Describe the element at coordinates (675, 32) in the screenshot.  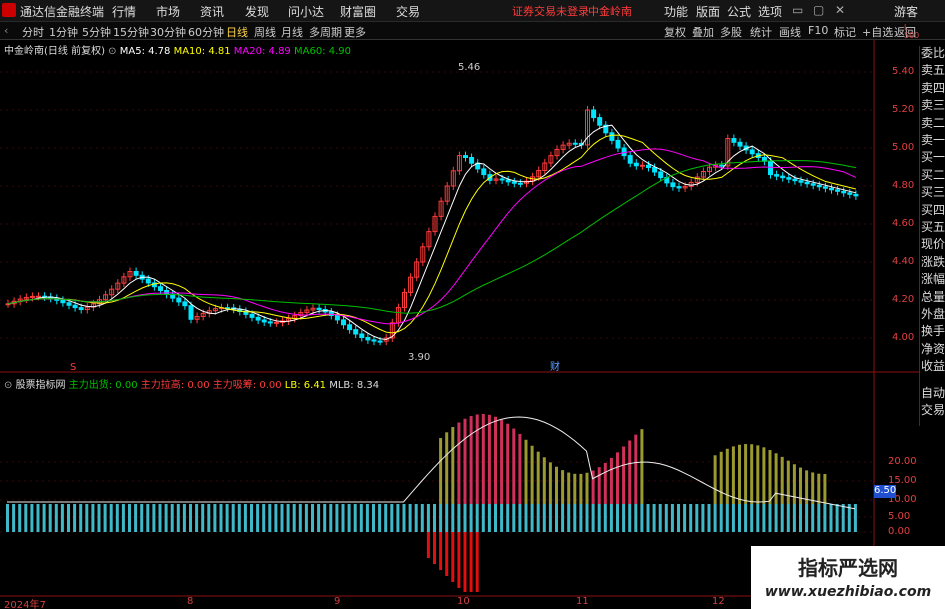
I see `tool-adjust: 复权` at that location.